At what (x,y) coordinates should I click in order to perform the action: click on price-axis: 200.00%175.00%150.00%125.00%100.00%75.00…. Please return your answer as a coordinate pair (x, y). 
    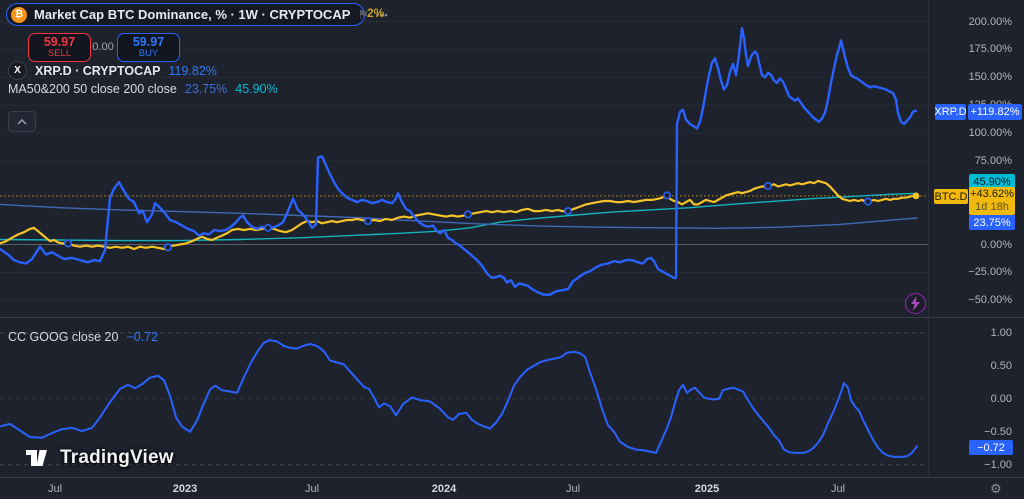
    Looking at the image, I should click on (976, 238).